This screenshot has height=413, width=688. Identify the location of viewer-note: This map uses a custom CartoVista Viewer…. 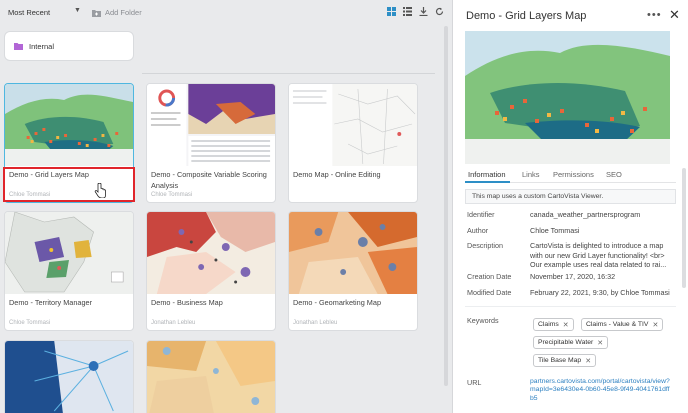
(570, 196).